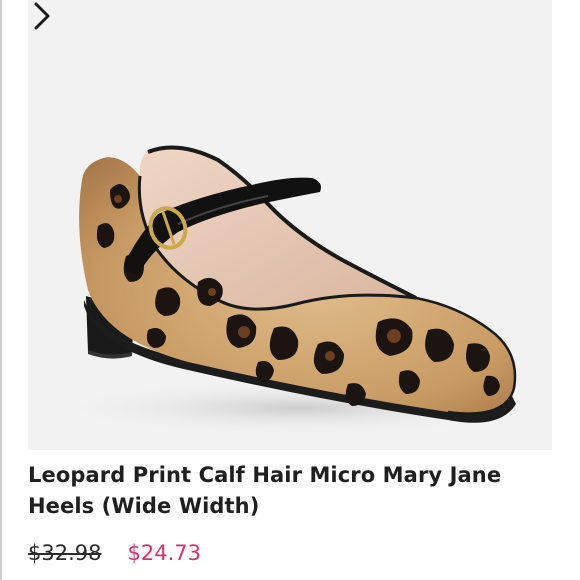 This screenshot has height=580, width=580. I want to click on left-divider, so click(1, 290).